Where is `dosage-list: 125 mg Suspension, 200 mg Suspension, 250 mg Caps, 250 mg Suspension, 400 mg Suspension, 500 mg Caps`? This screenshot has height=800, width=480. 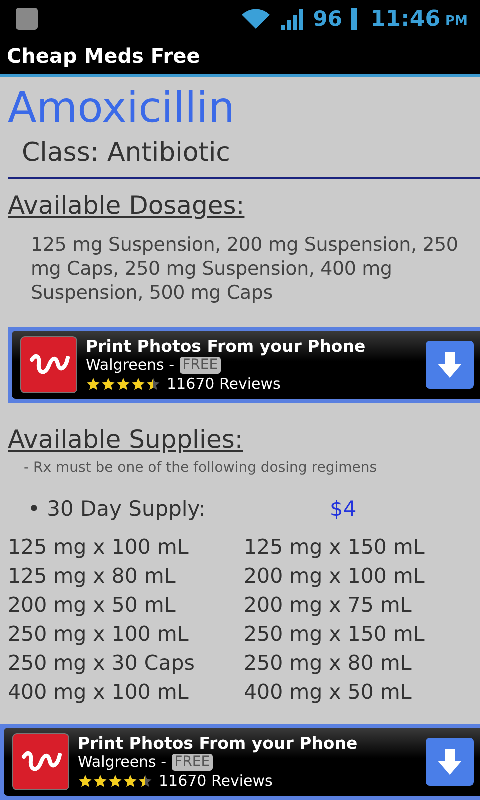 dosage-list: 125 mg Suspension, 200 mg Suspension, 250 mg Caps, 250 mg Suspension, 400 mg Suspension, 500 mg Caps is located at coordinates (244, 264).